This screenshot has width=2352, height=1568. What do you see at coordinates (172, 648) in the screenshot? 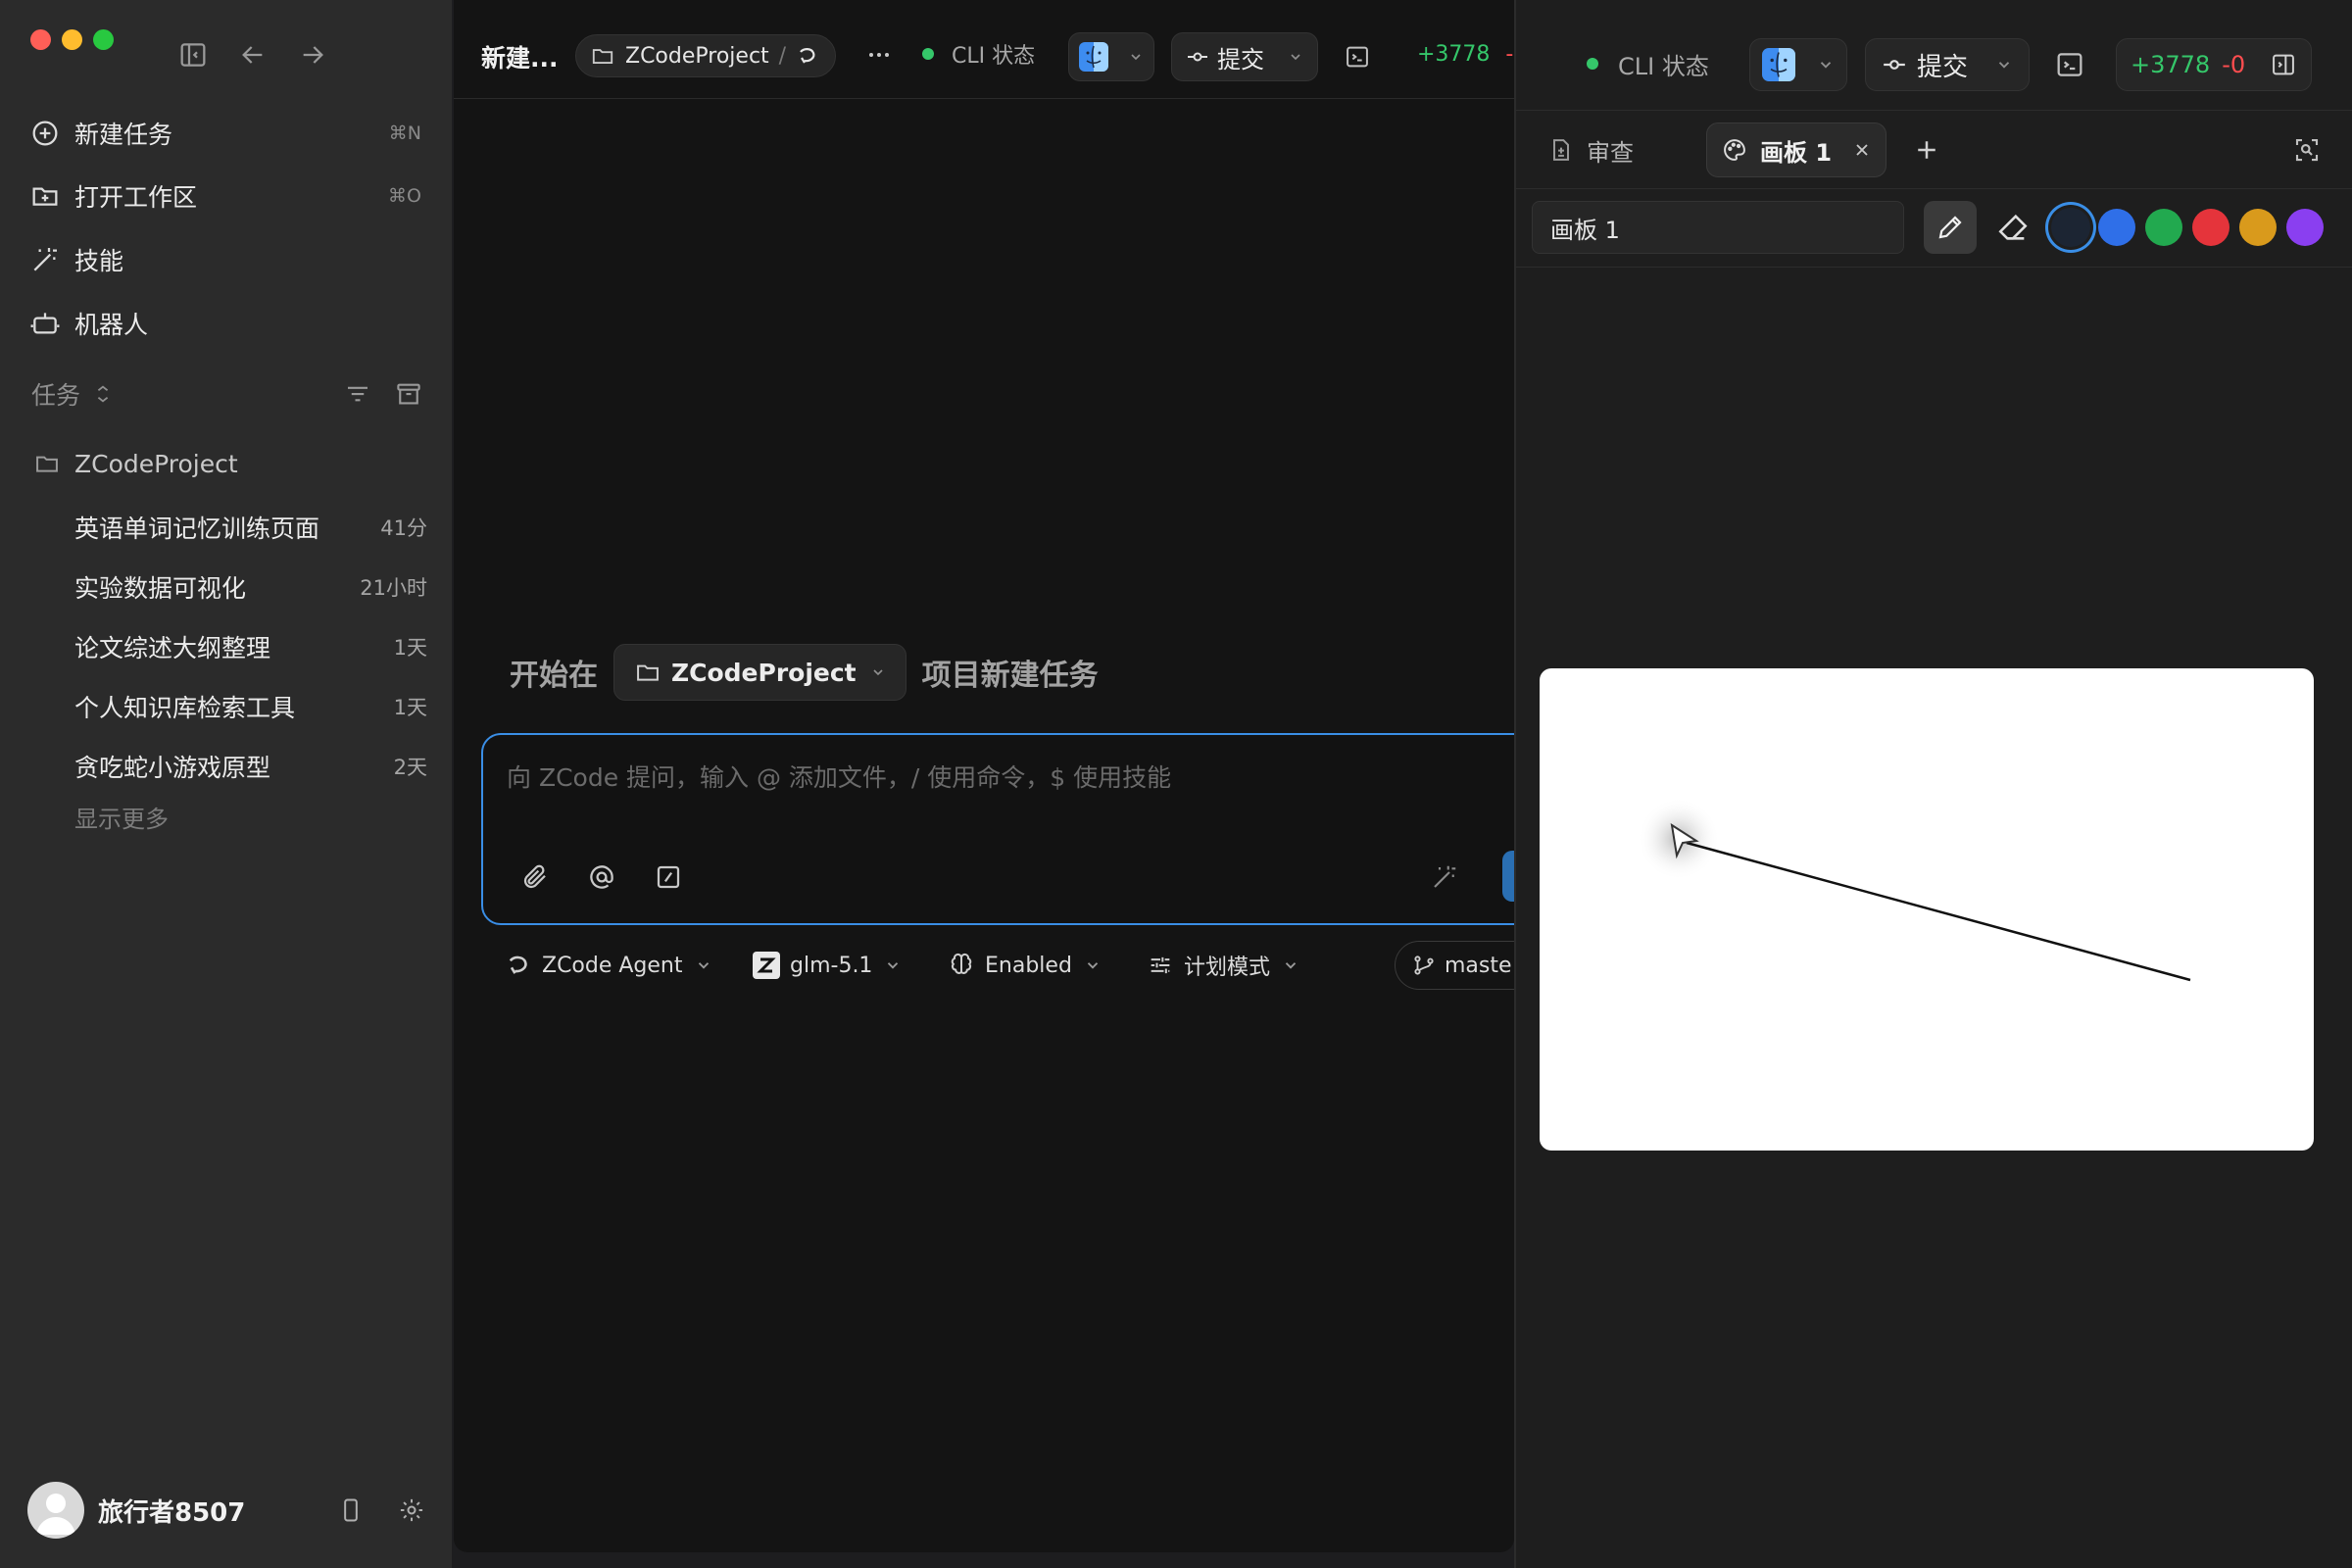
I see `task-title: 论文综述大纲整理` at bounding box center [172, 648].